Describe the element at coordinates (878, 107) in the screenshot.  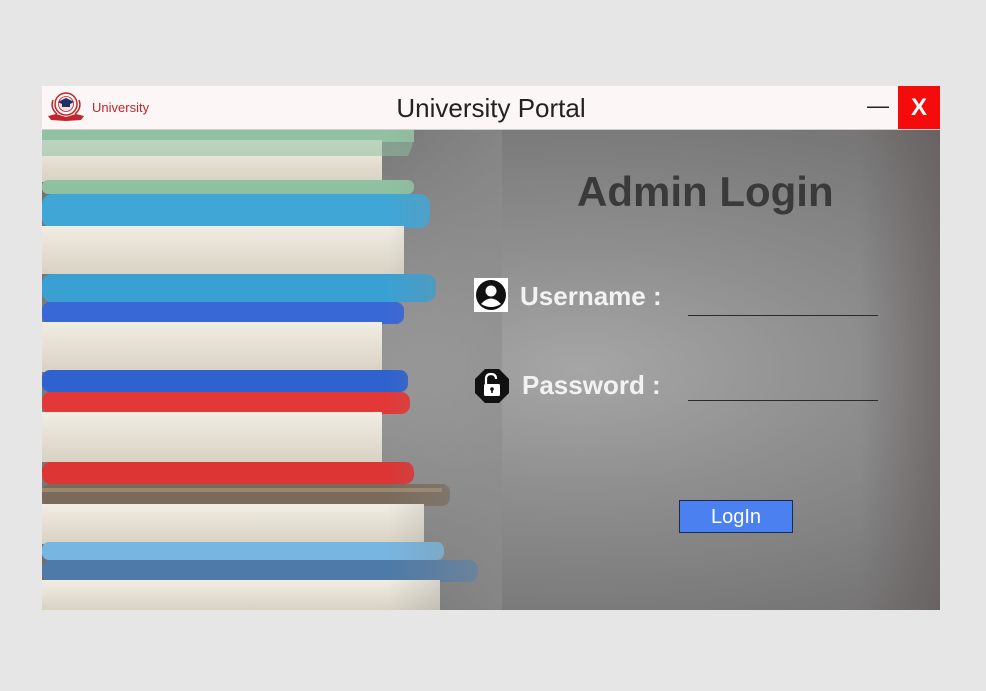
I see `minimize-button: —` at that location.